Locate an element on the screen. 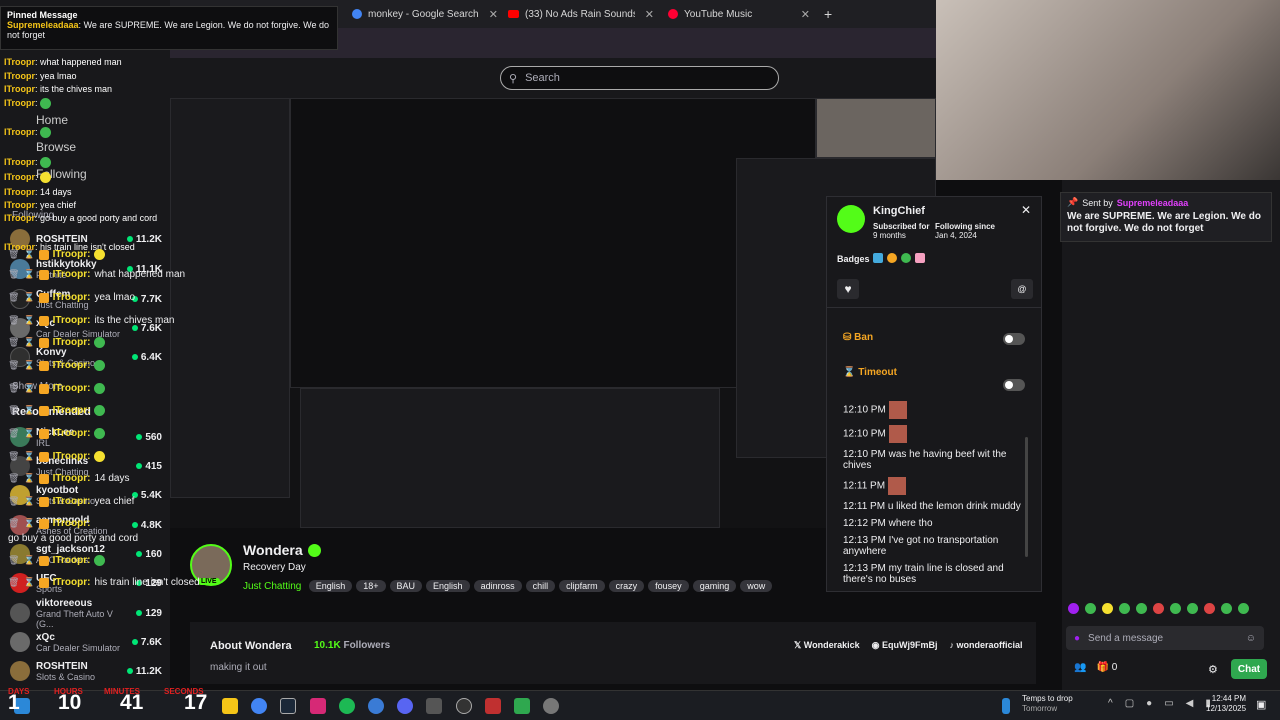 The height and width of the screenshot is (720, 1280). instagram-icon is located at coordinates (318, 706).